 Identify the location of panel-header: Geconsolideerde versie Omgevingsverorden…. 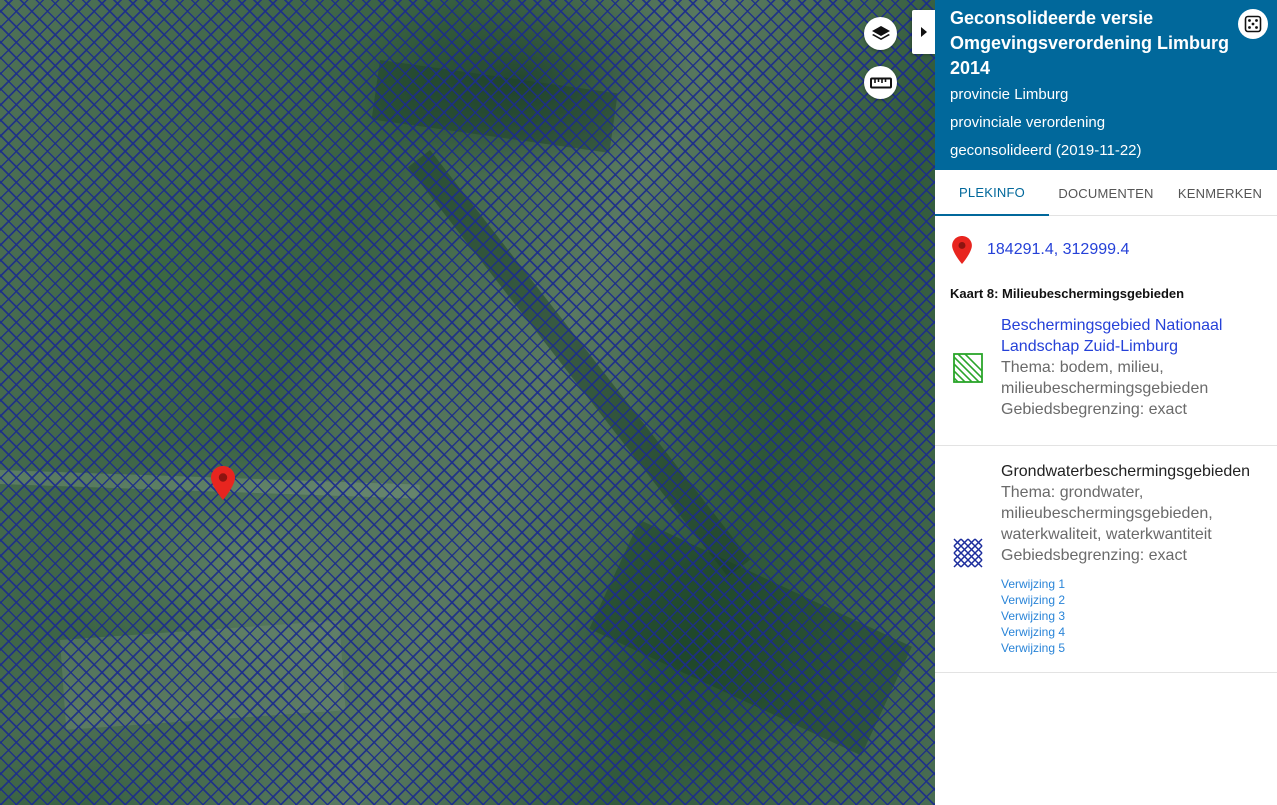
(1106, 85).